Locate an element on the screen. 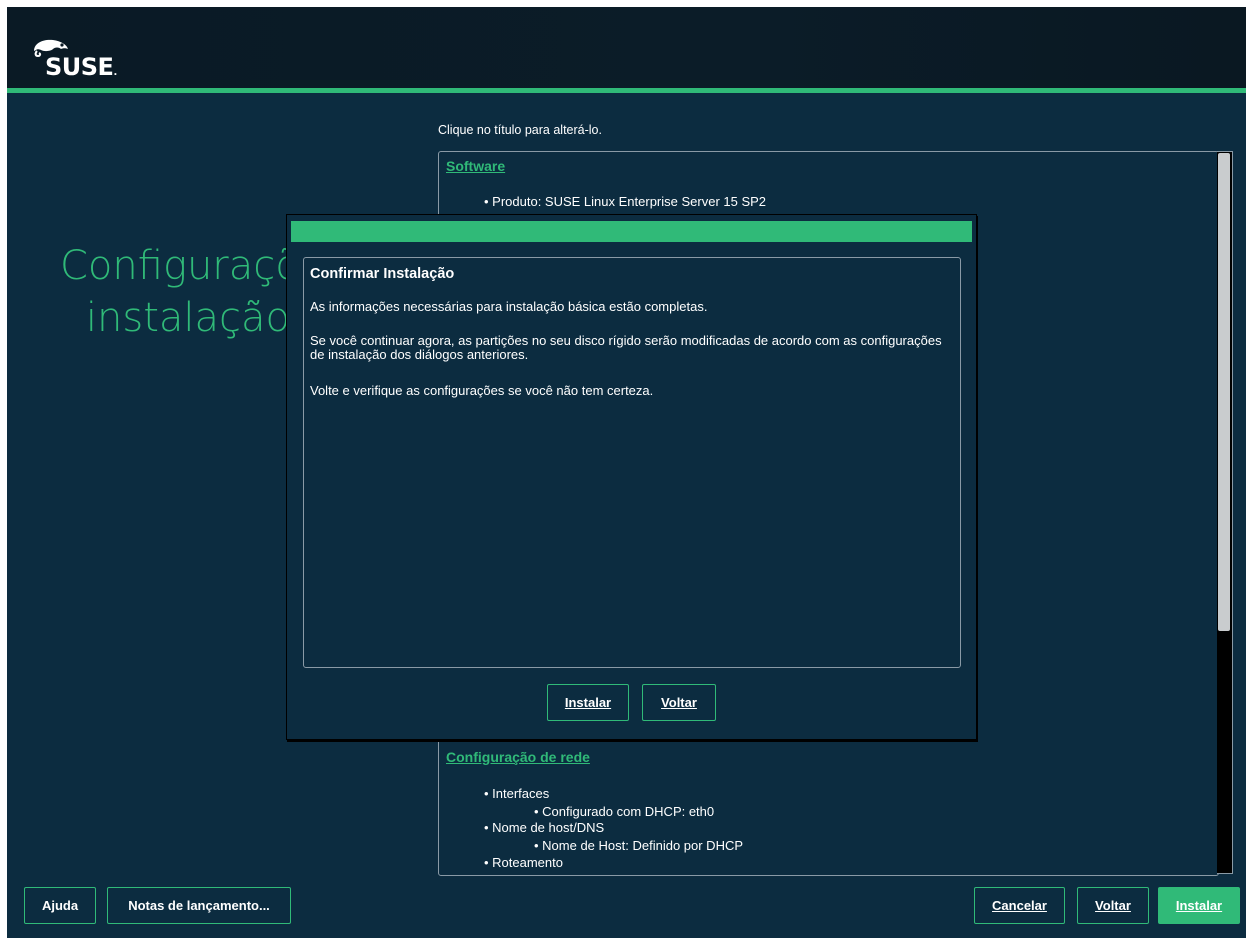 The width and height of the screenshot is (1252, 938). suse-logo: SUSE. is located at coordinates (81, 59).